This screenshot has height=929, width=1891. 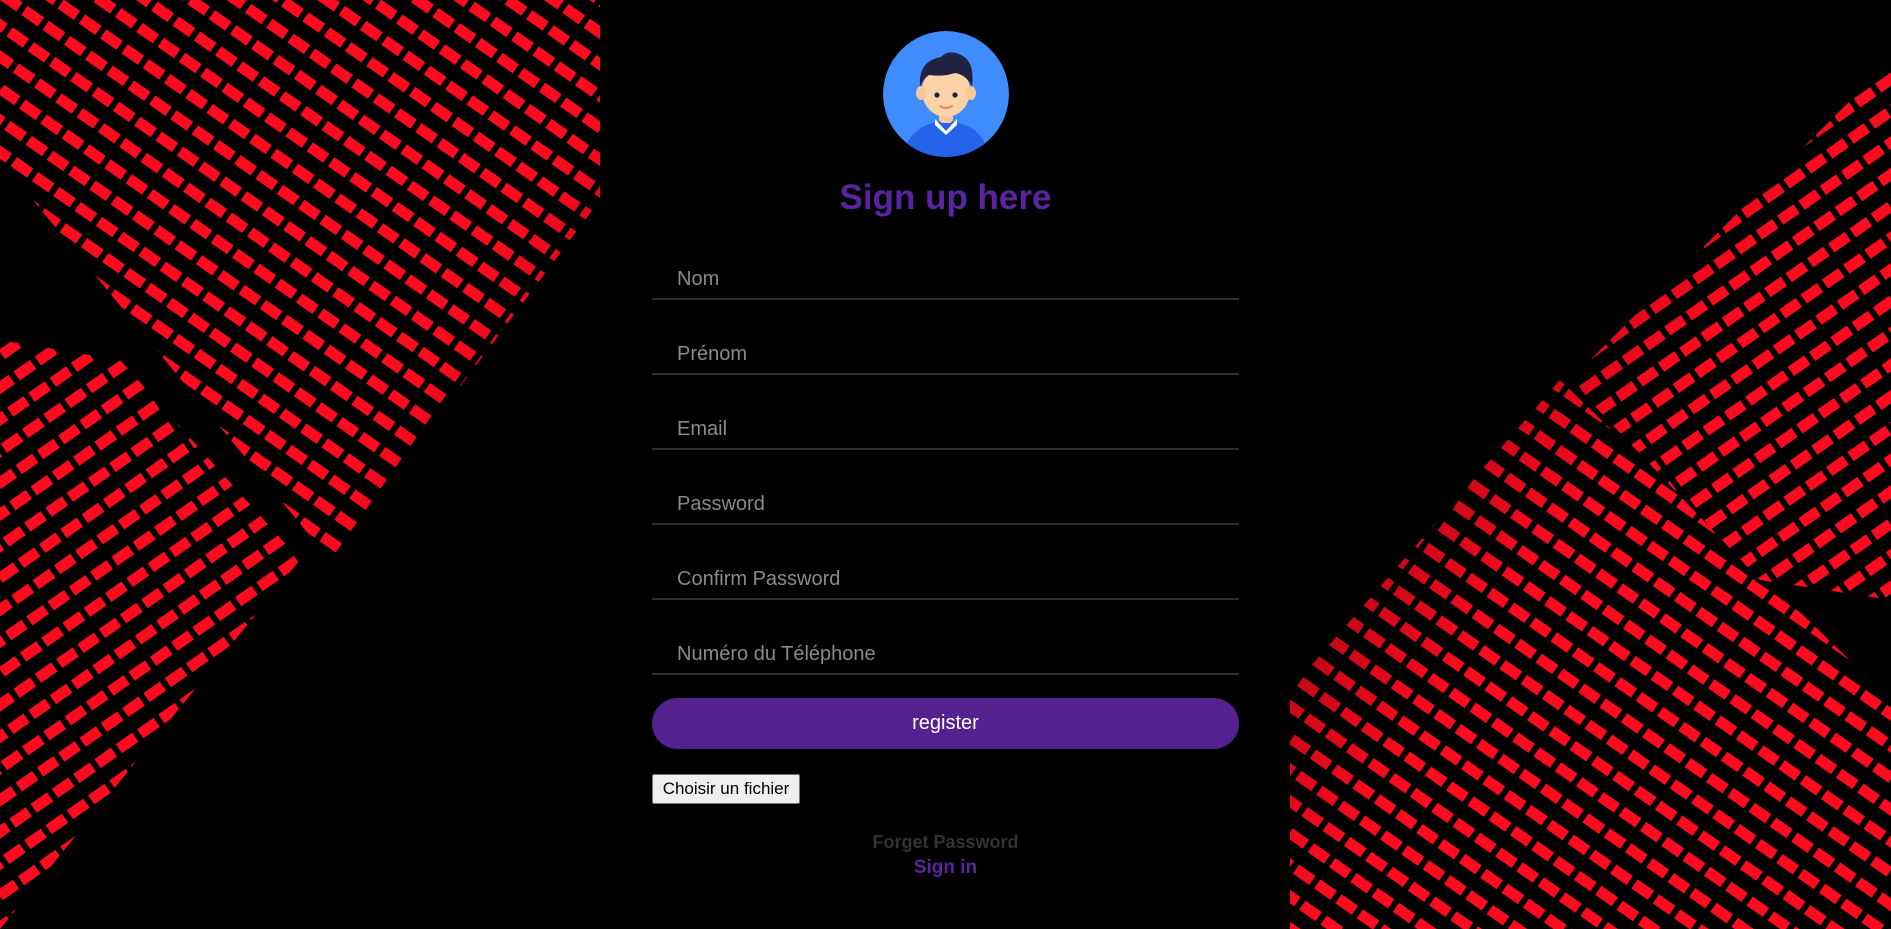 I want to click on password-input, so click(x=945, y=498).